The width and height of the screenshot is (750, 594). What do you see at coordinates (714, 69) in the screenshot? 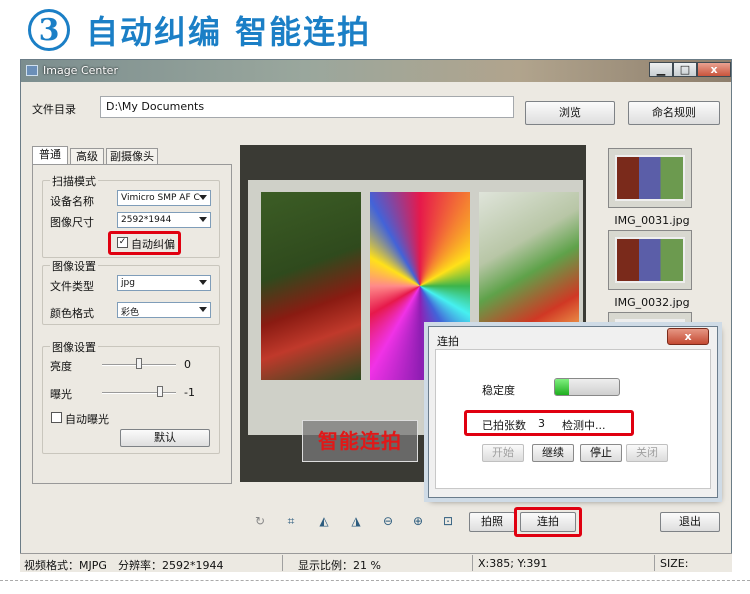
I see `close-button: x` at bounding box center [714, 69].